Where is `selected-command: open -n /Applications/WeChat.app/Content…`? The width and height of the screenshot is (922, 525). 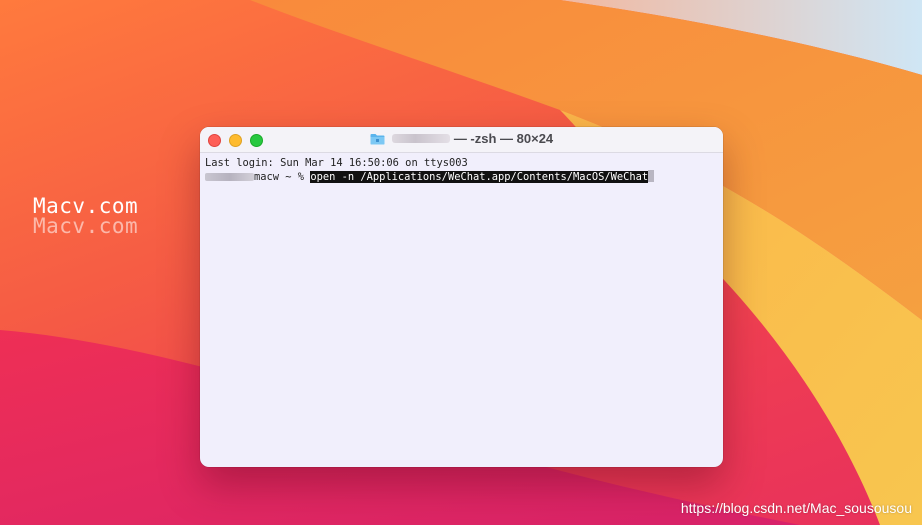
selected-command: open -n /Applications/WeChat.app/Content… is located at coordinates (479, 177).